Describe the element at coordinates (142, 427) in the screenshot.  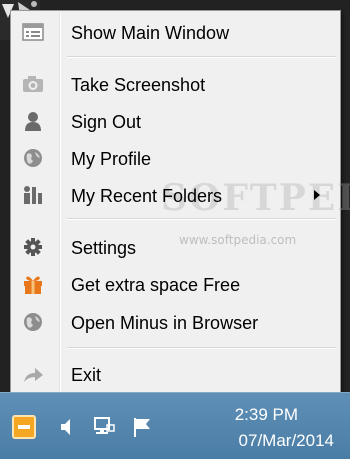
I see `action-center-flag-icon` at that location.